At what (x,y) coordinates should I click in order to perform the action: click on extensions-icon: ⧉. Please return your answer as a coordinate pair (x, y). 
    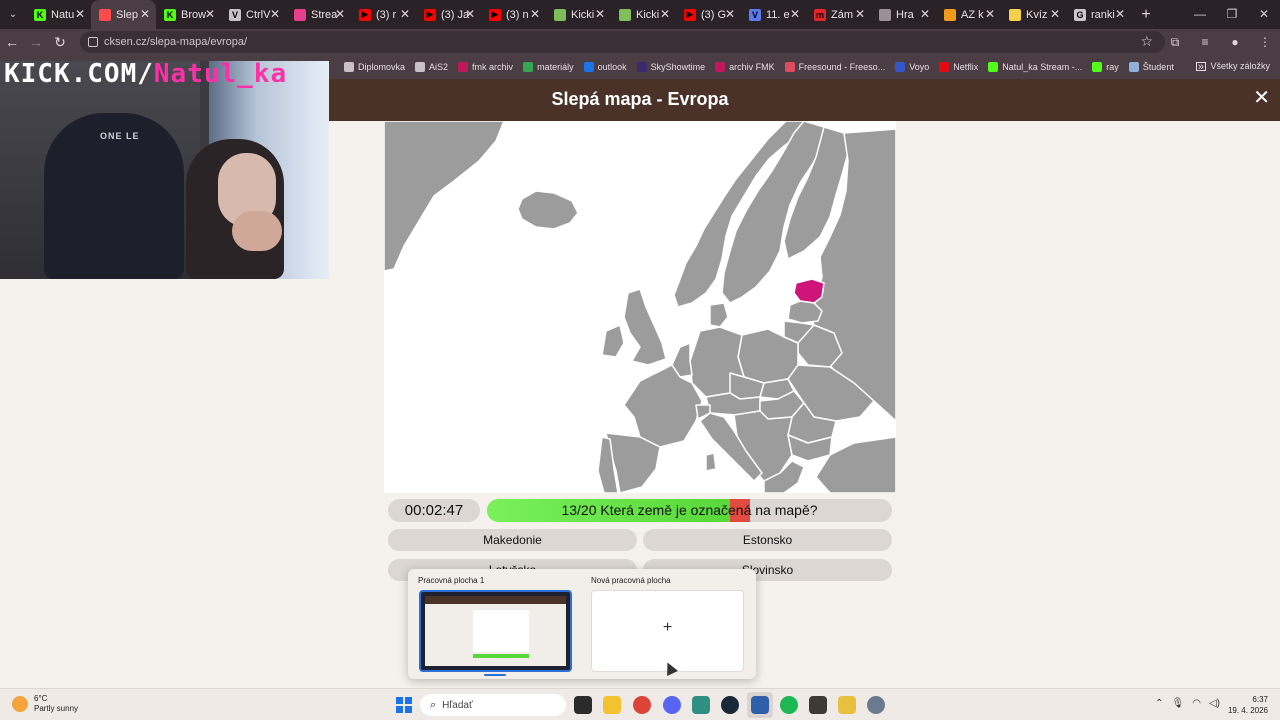
    Looking at the image, I should click on (1175, 42).